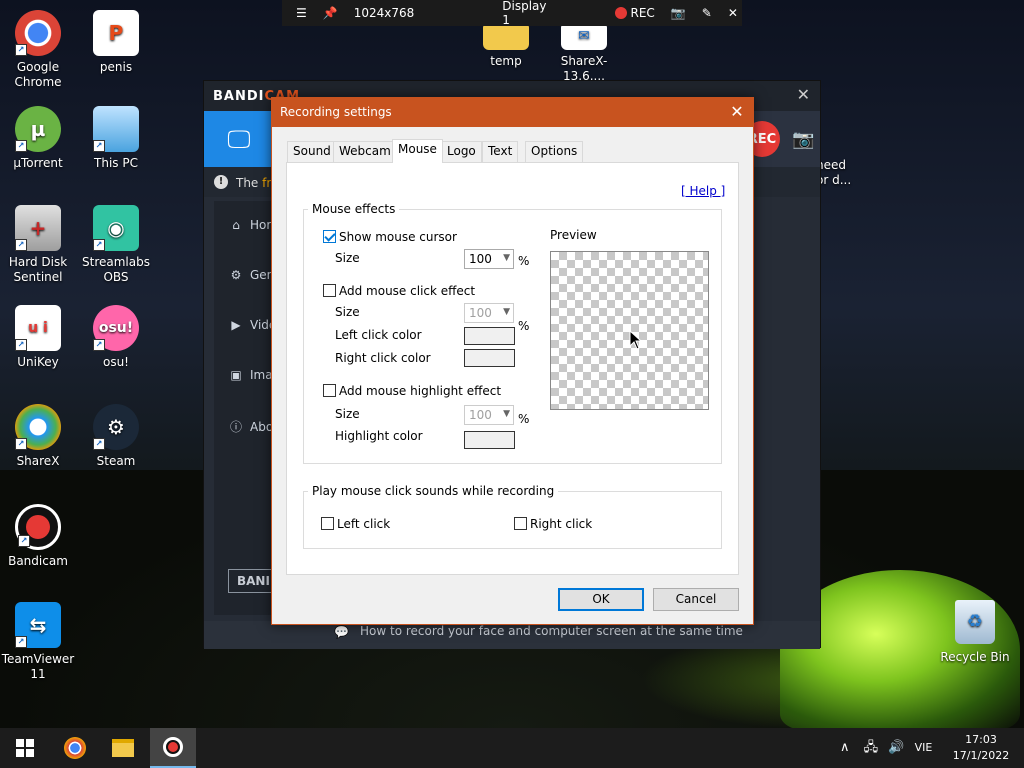 The width and height of the screenshot is (1024, 768). I want to click on screen-recorder-toolbar: ☰ 📌 1024x768 Display 1 REC 📷 ✎ ✕, so click(512, 13).